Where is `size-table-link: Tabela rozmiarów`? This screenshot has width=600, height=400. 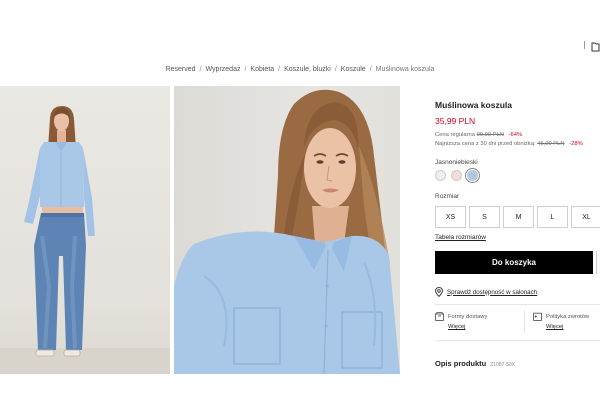
size-table-link: Tabela rozmiarów is located at coordinates (460, 237).